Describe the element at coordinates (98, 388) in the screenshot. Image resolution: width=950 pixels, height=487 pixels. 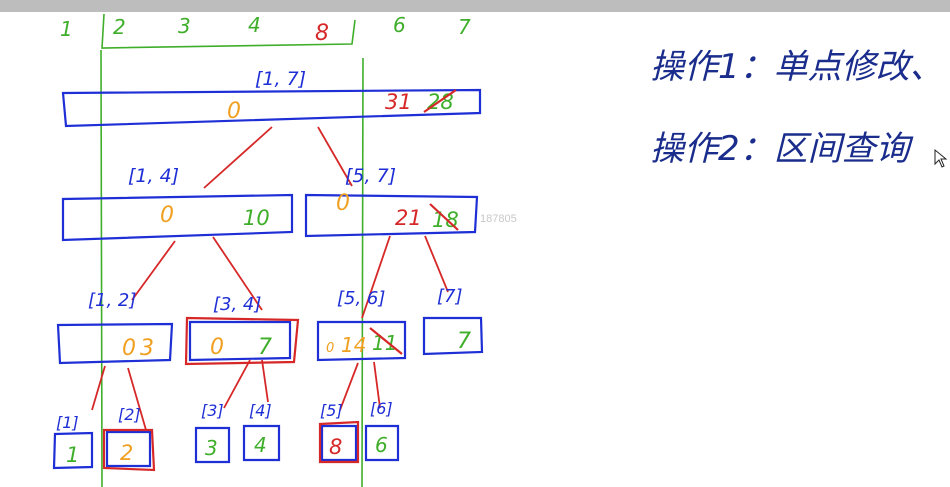
I see `edge-1-2-left` at that location.